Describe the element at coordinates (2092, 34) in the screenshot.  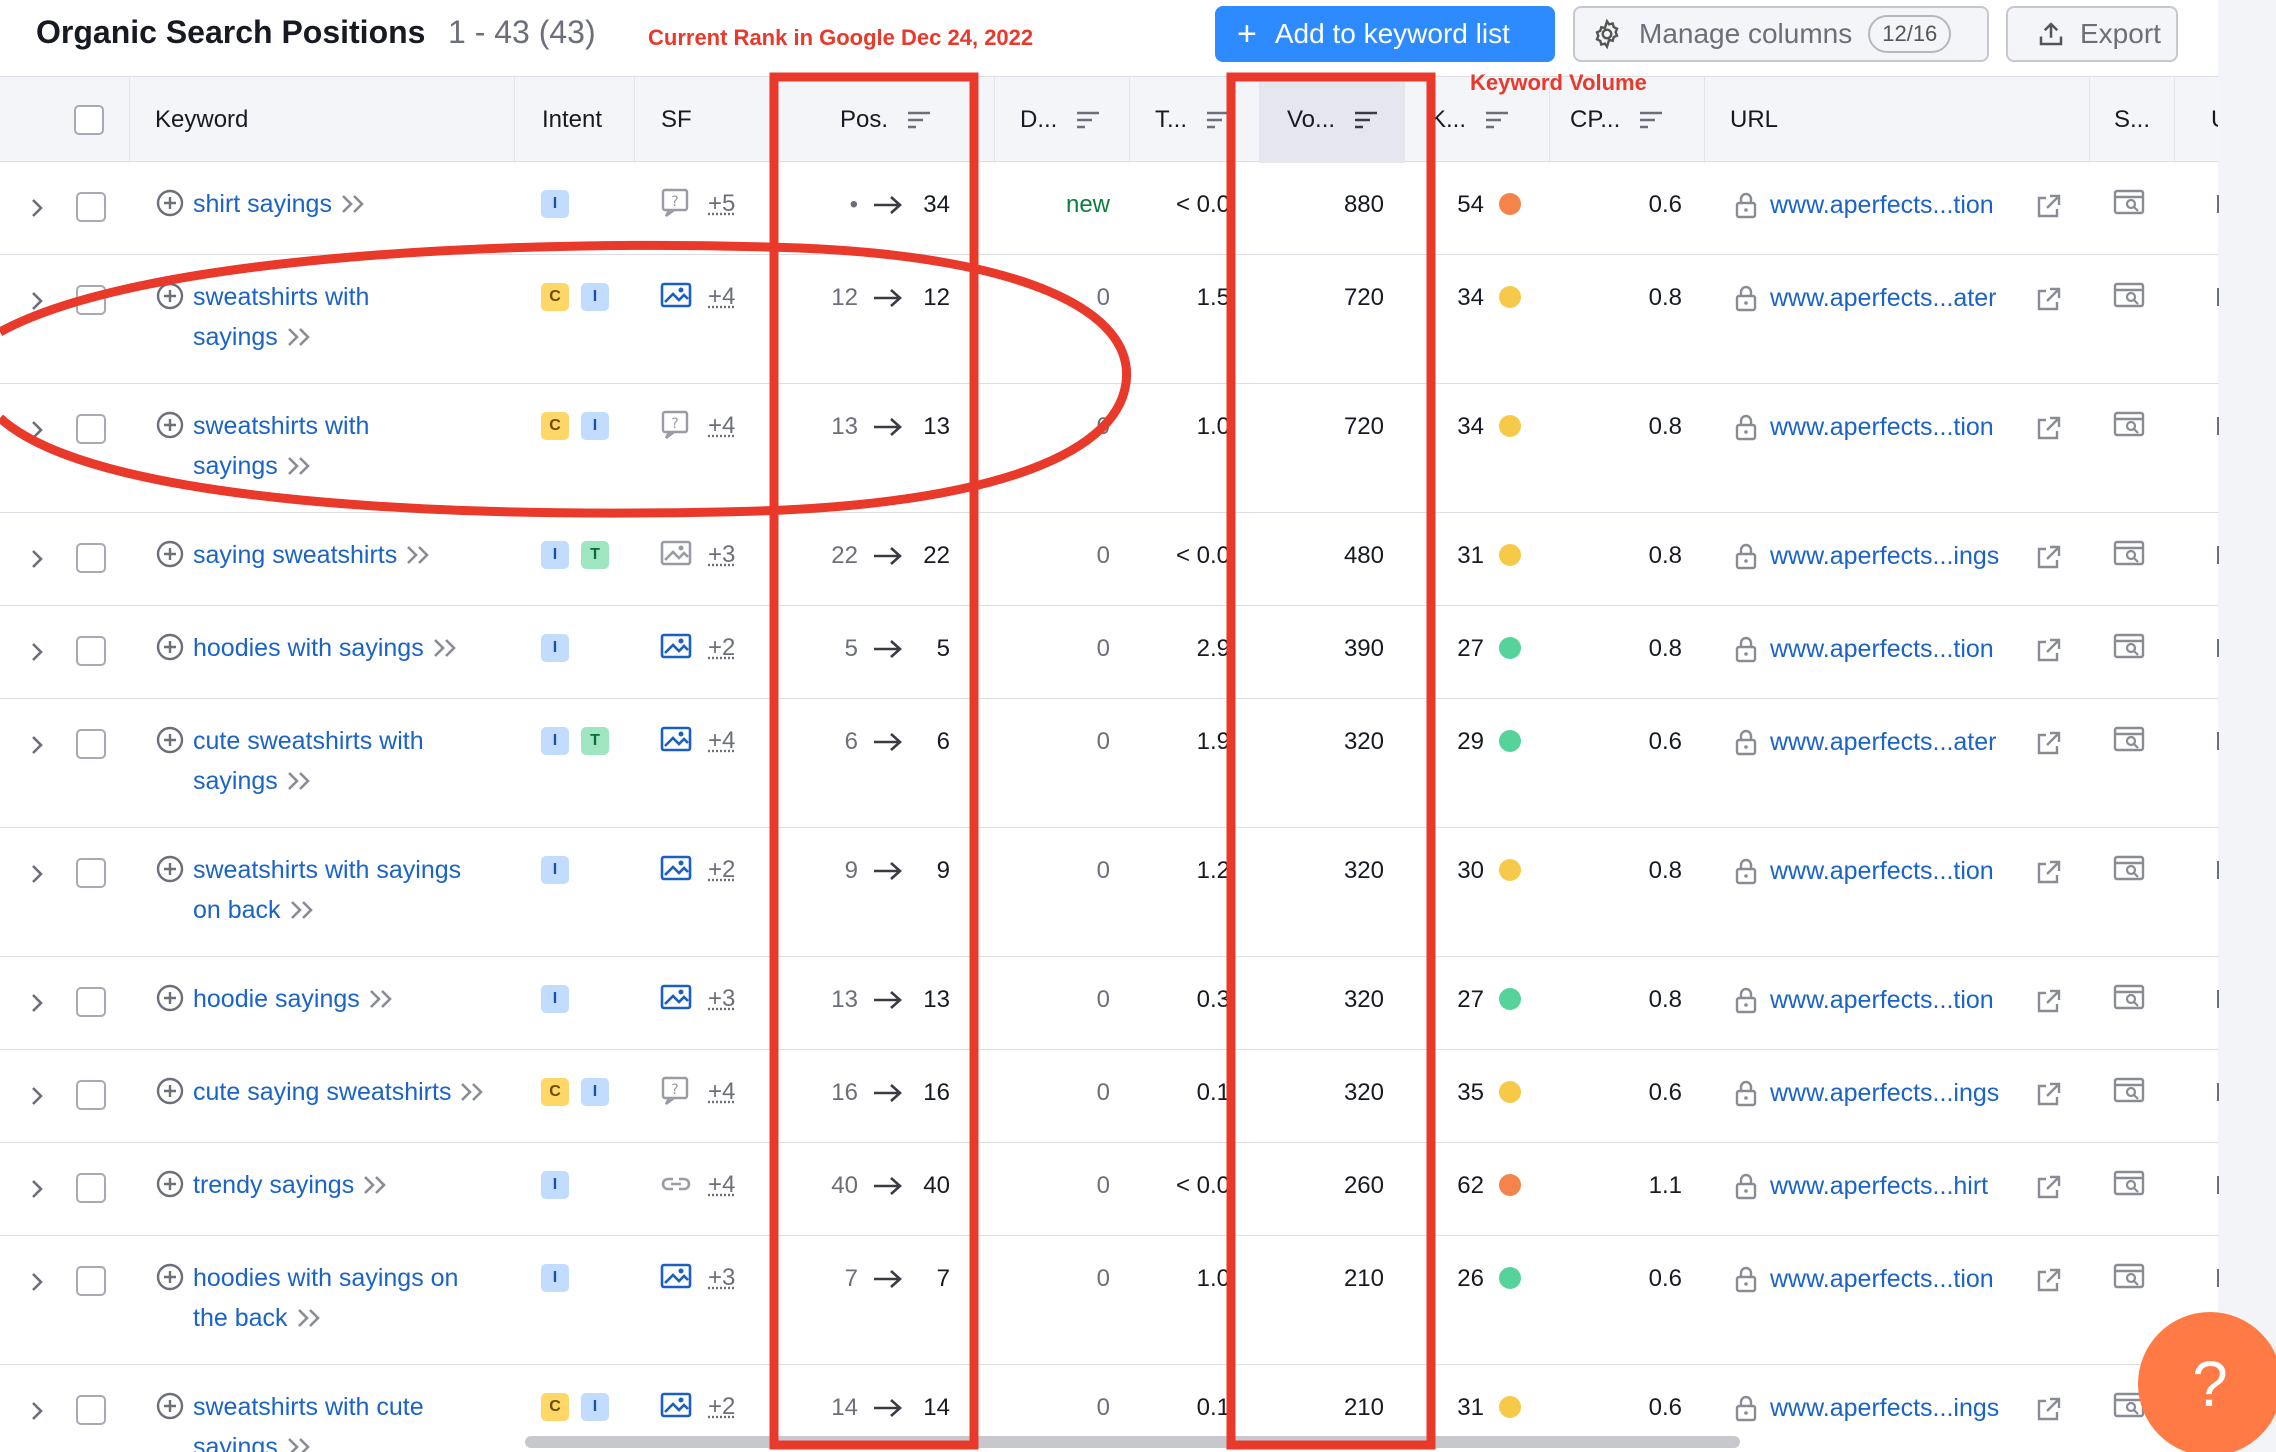
I see `export-button: Export` at that location.